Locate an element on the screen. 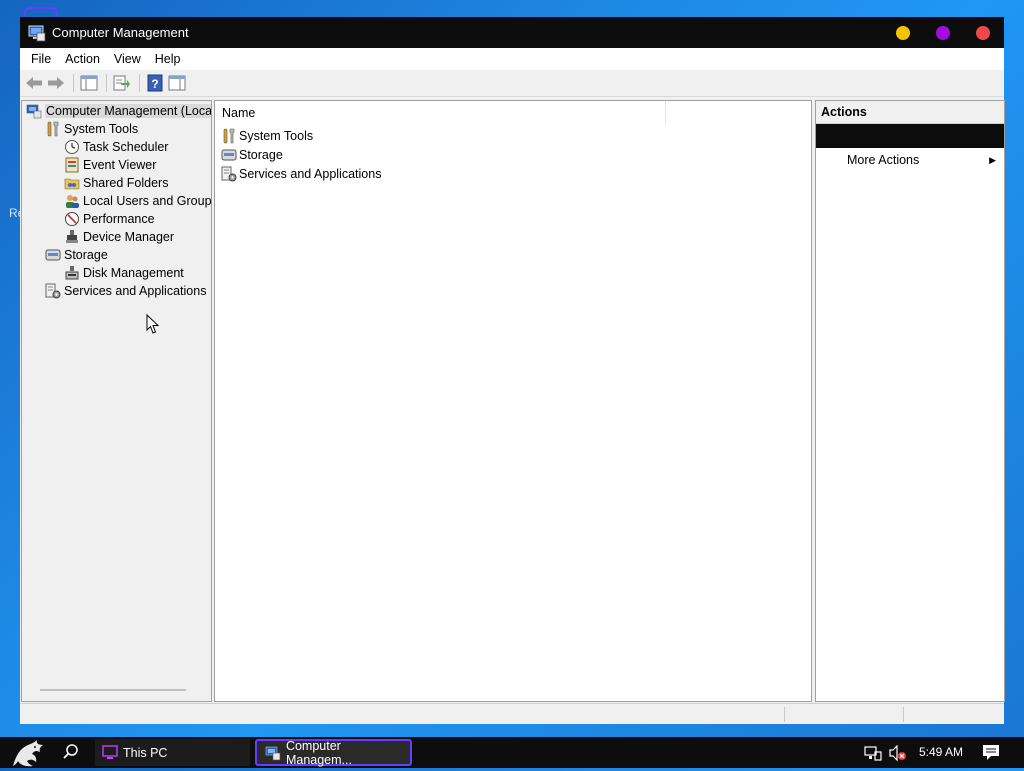 The height and width of the screenshot is (771, 1024). more-actions-label: More Actions is located at coordinates (883, 160).